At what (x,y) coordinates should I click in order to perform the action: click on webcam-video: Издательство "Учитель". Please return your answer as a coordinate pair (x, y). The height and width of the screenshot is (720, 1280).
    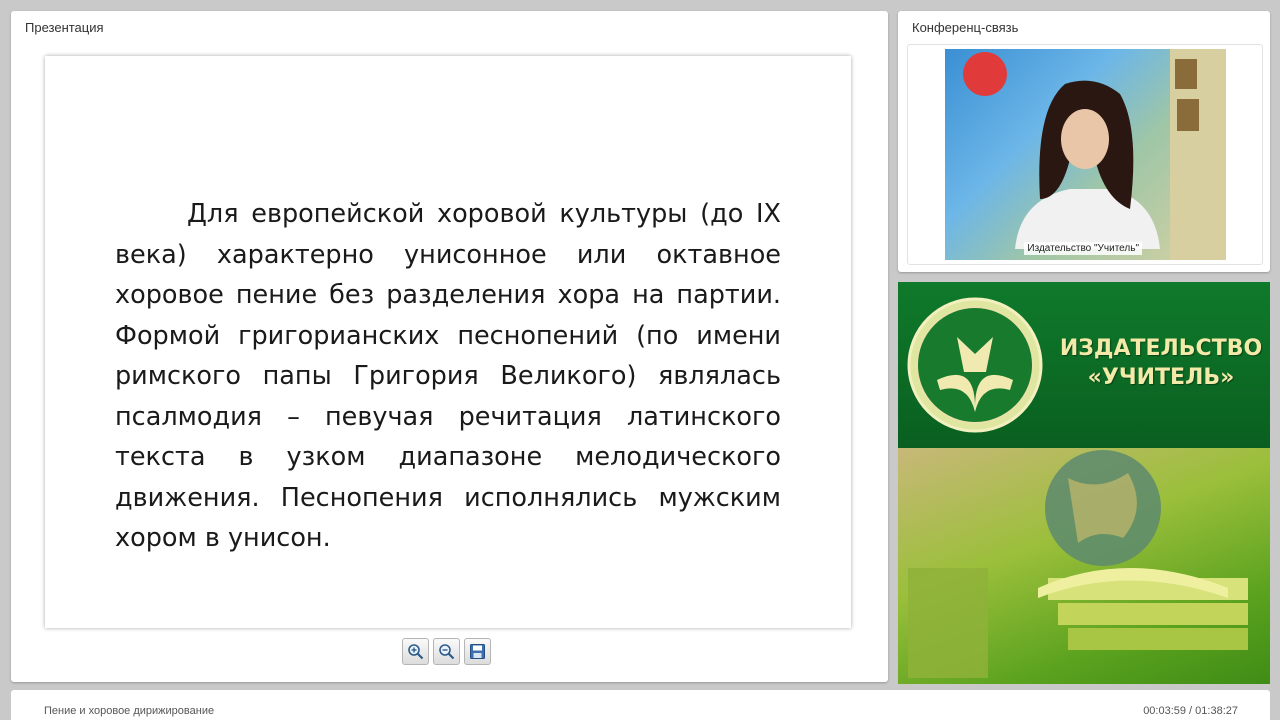
    Looking at the image, I should click on (1085, 154).